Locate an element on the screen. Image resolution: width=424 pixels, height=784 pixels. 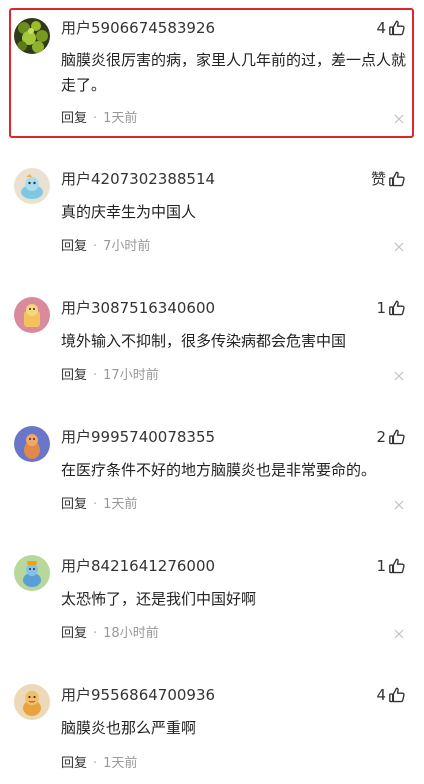
comment-text: 真的庆幸生为中国人 is located at coordinates (129, 212).